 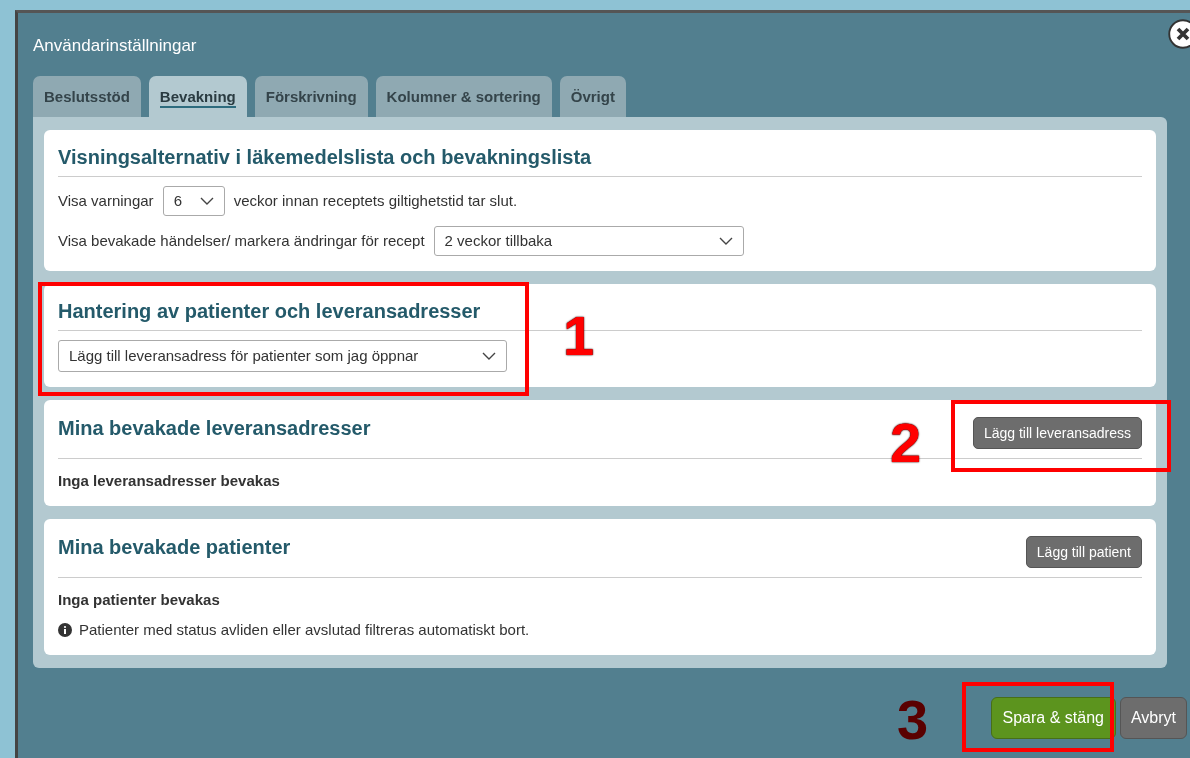 I want to click on add-button: Lägg till leveransadress, so click(x=1057, y=433).